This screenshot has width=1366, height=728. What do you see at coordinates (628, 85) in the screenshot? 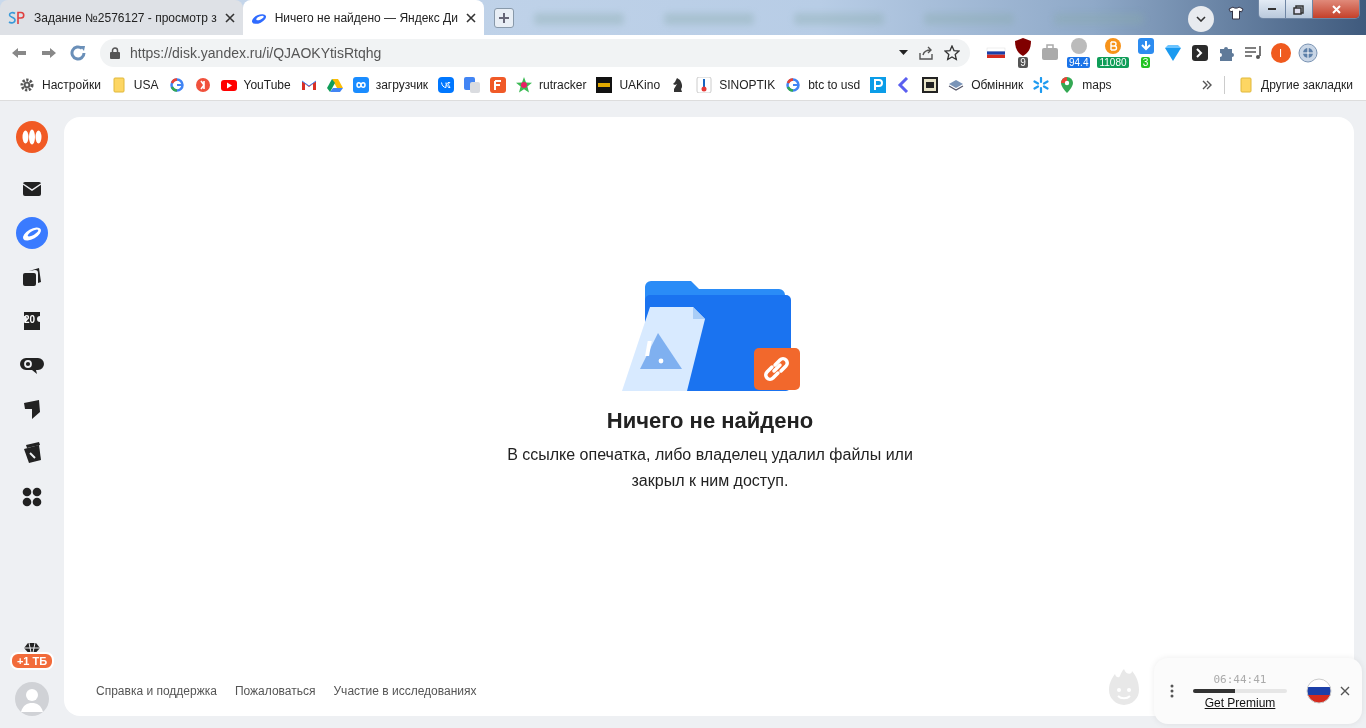
I see `bookmark-link: UAKino` at bounding box center [628, 85].